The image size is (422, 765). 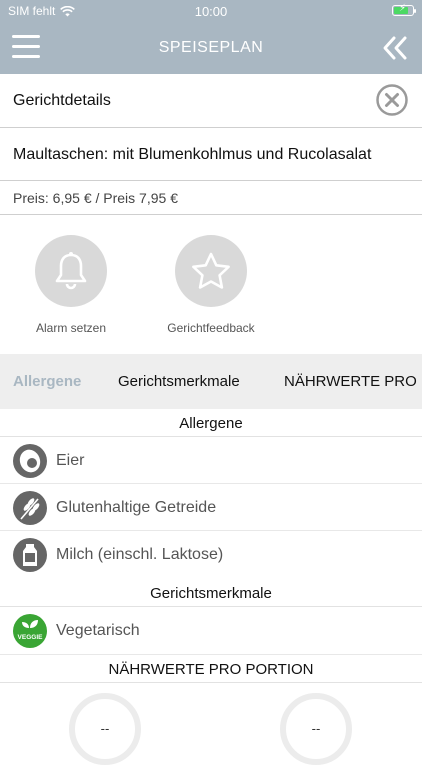 What do you see at coordinates (211, 669) in the screenshot?
I see `section-title-naehrwerte: NÄHRWERTE PRO PORTION` at bounding box center [211, 669].